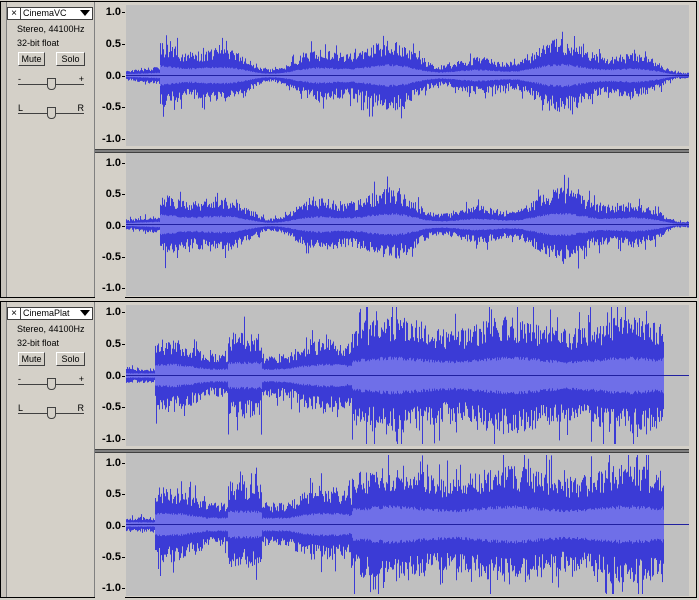 This screenshot has width=699, height=600. I want to click on track-titlebar: × CinemaPlat, so click(50, 313).